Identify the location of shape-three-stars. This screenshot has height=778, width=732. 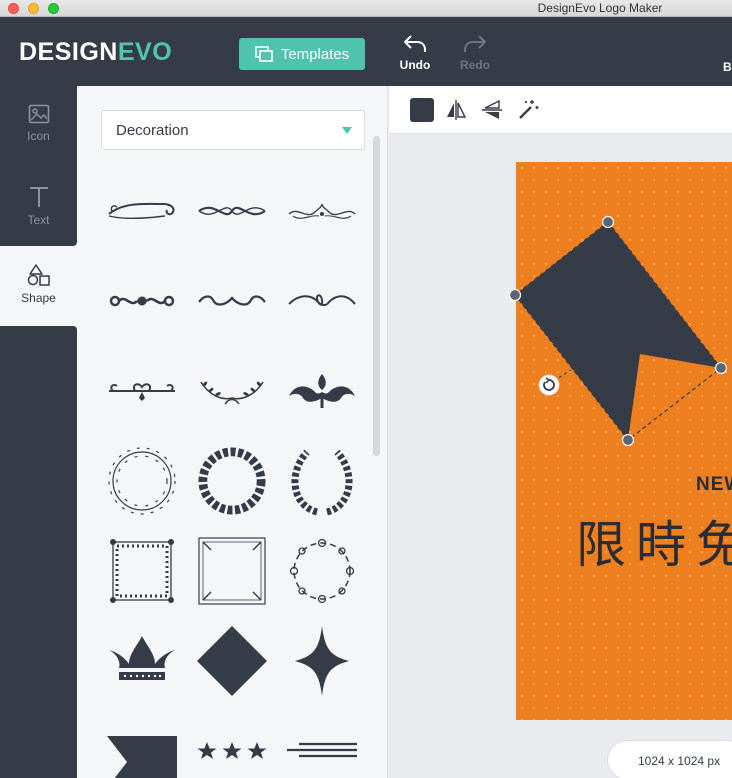
(232, 742).